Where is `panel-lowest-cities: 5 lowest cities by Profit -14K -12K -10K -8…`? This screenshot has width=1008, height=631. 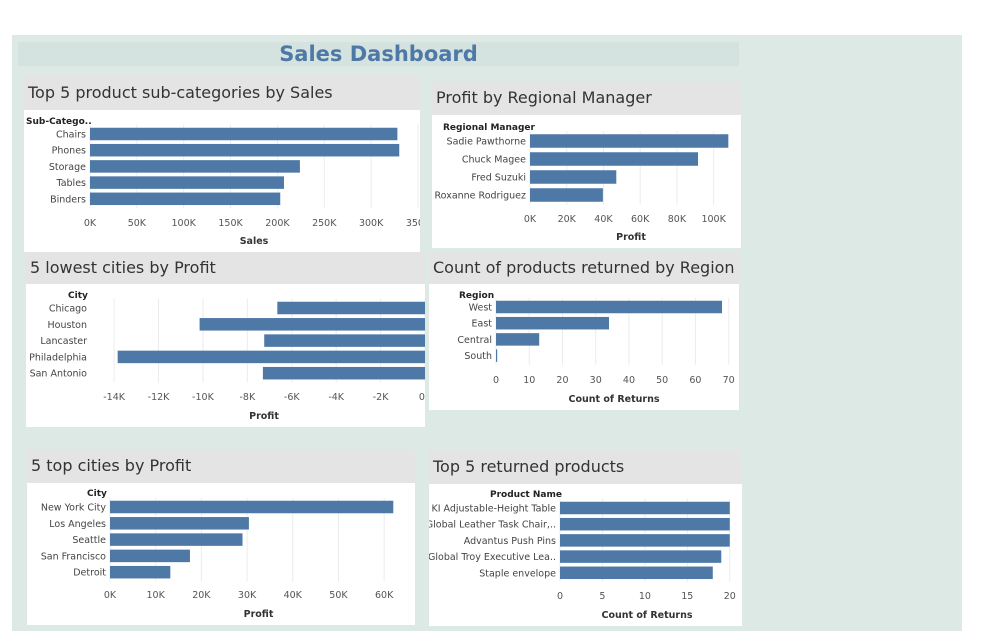
panel-lowest-cities: 5 lowest cities by Profit -14K -12K -10K -8… is located at coordinates (225, 339).